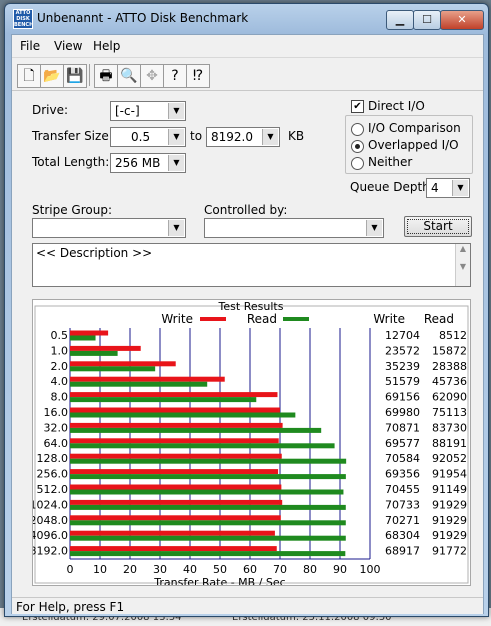 Image resolution: width=491 pixels, height=626 pixels. I want to click on row-size-label: 128.0, so click(53, 458).